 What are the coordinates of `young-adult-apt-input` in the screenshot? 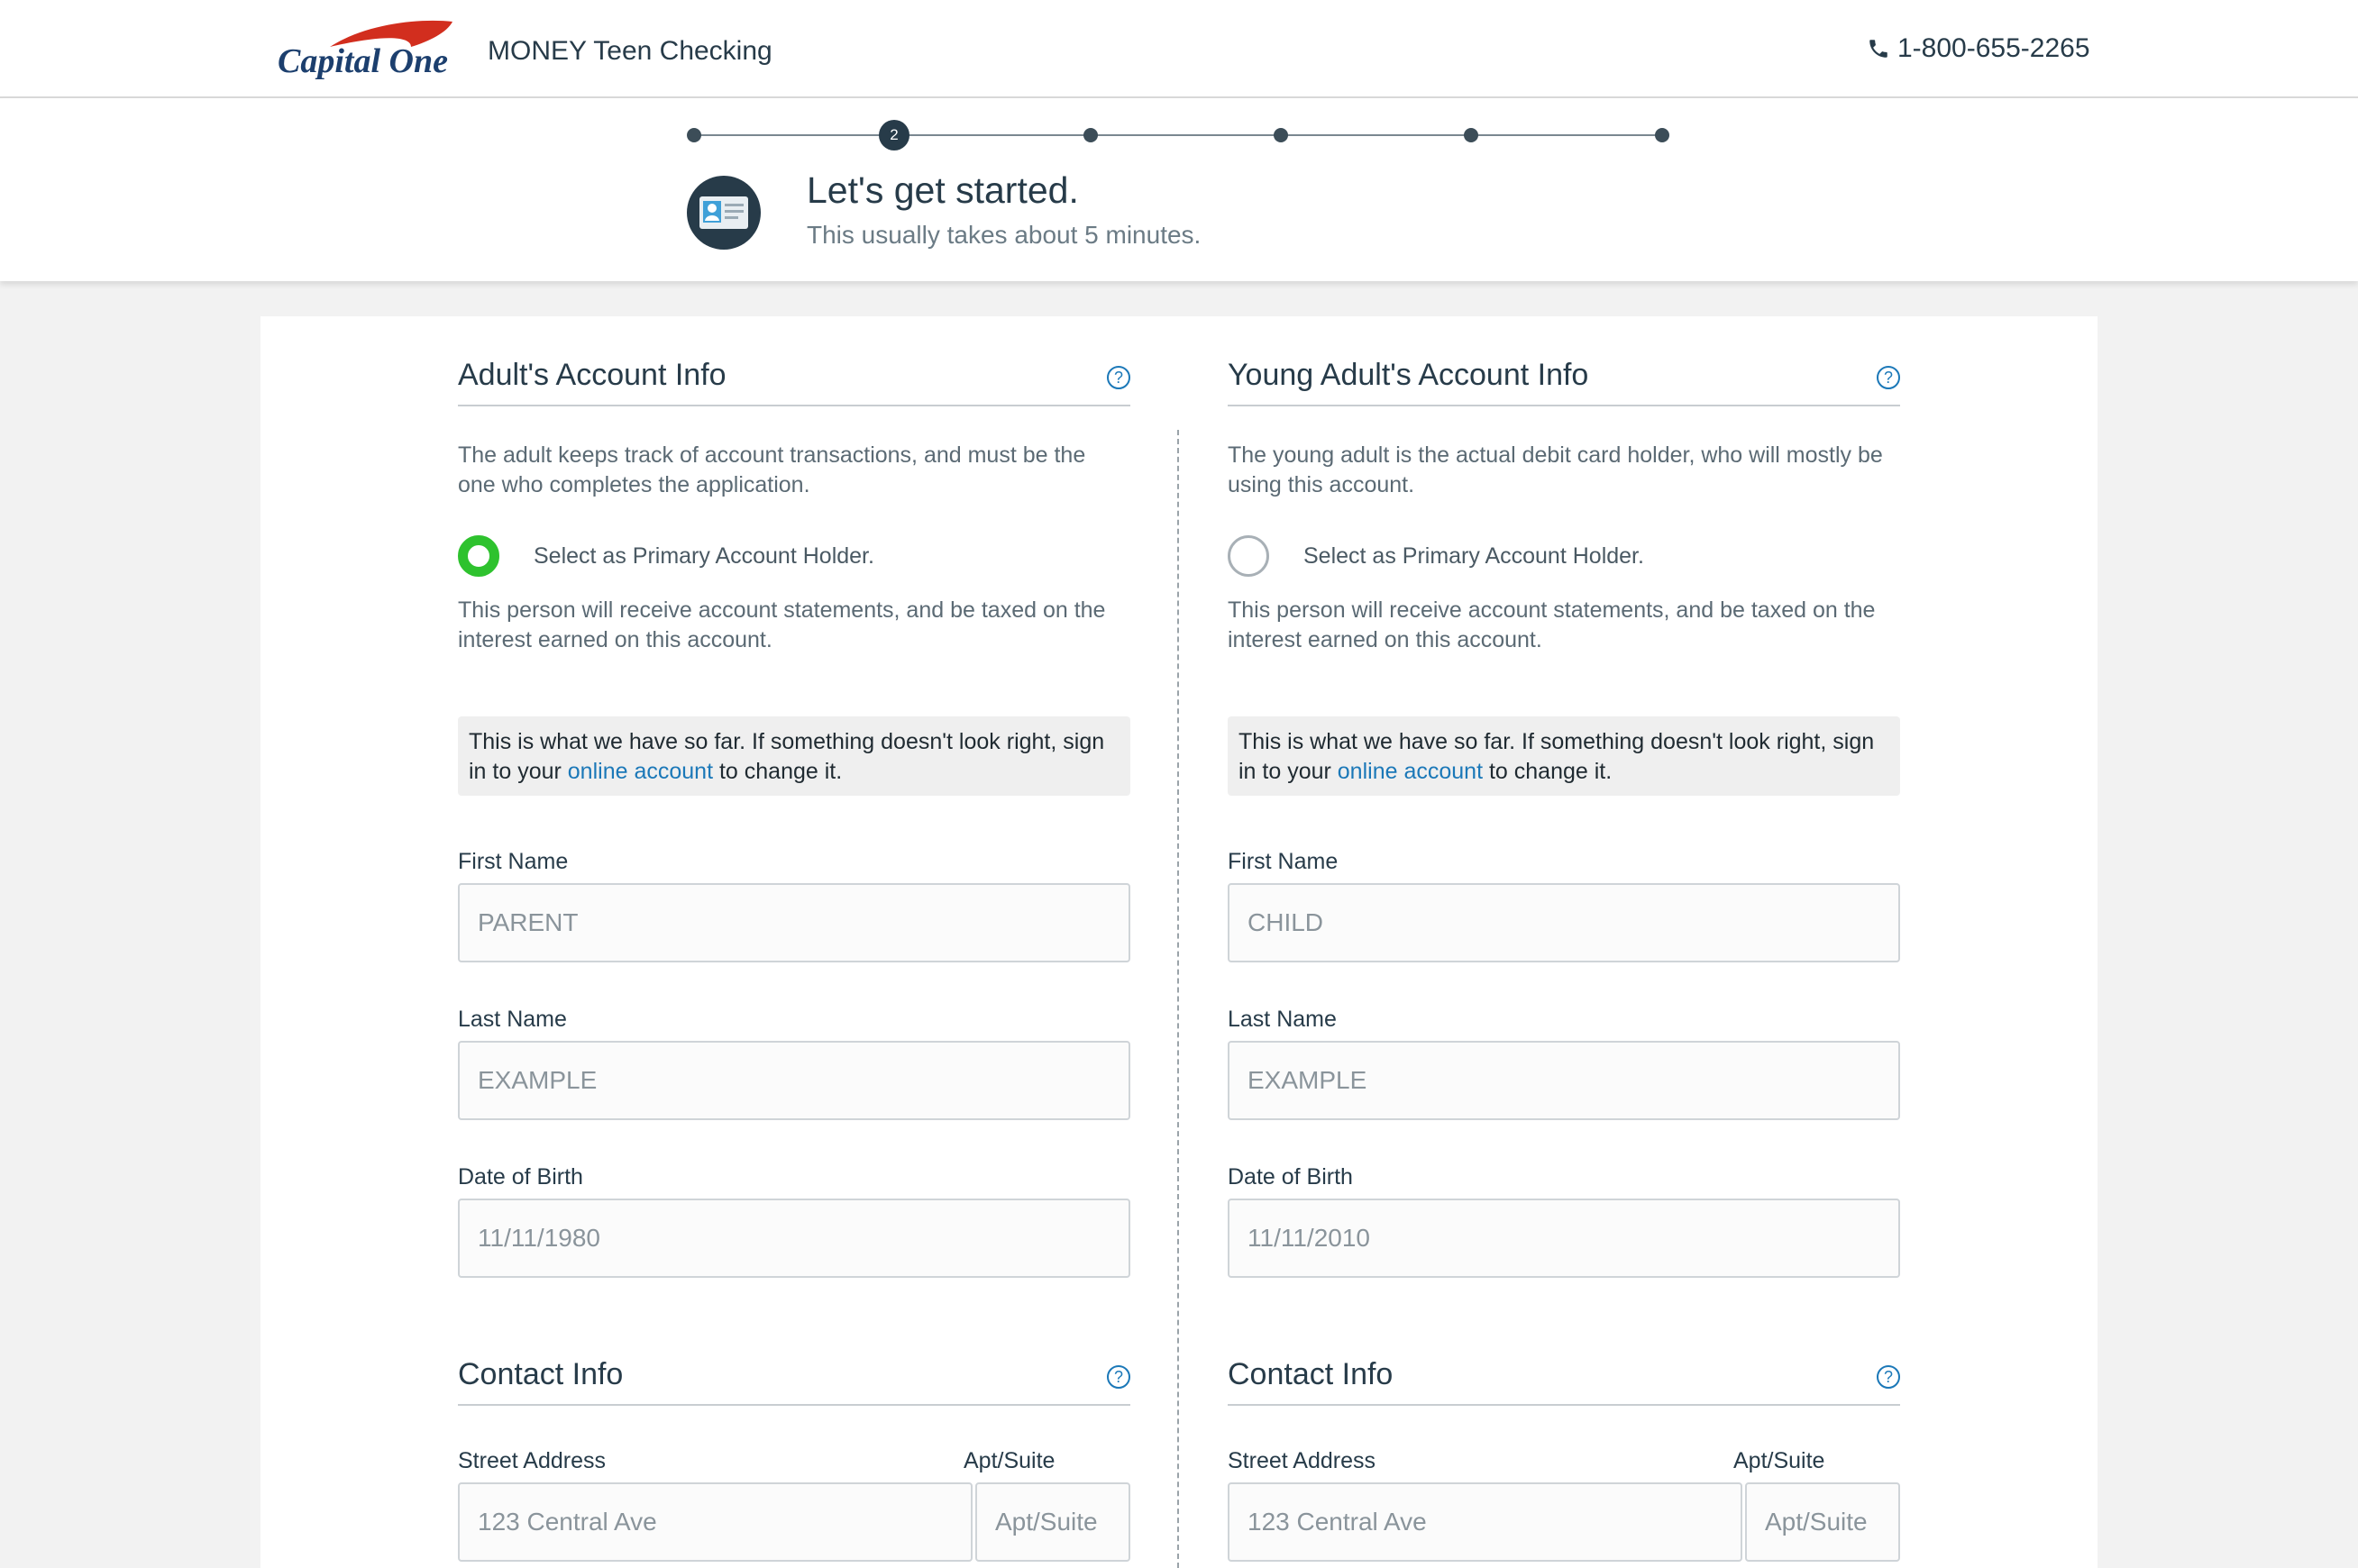 It's located at (1822, 1522).